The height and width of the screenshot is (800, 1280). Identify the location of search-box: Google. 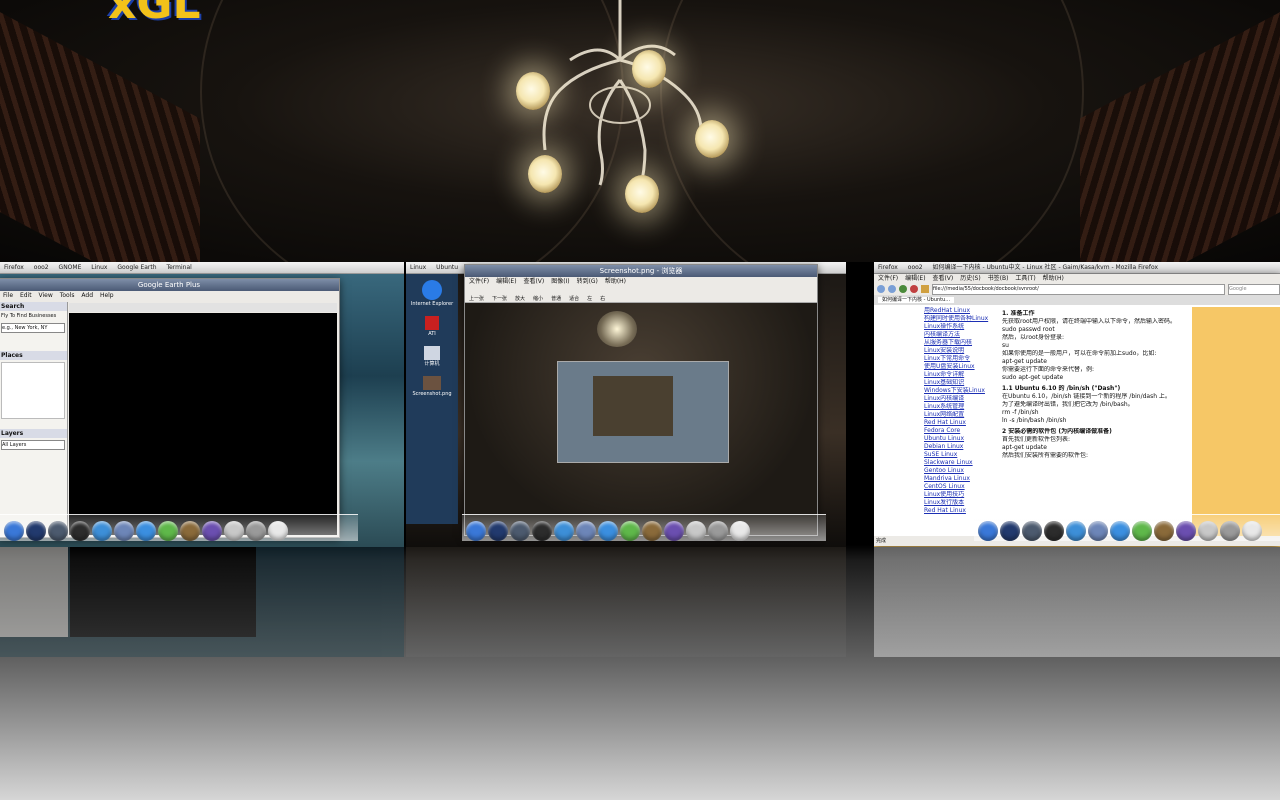
(1254, 289).